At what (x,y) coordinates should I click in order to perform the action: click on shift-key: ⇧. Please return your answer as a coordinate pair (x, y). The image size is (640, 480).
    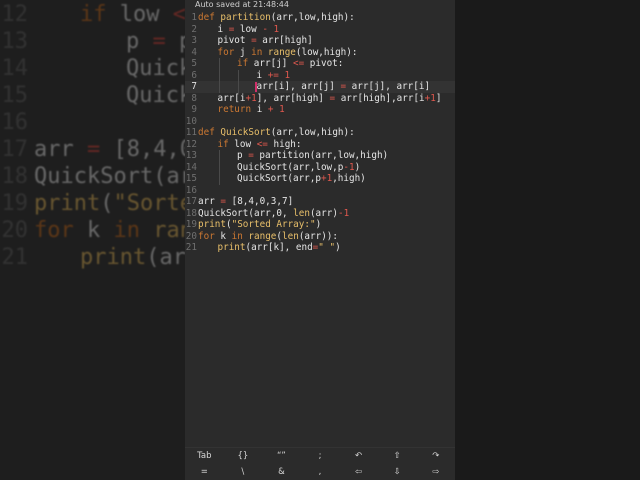
    Looking at the image, I should click on (397, 456).